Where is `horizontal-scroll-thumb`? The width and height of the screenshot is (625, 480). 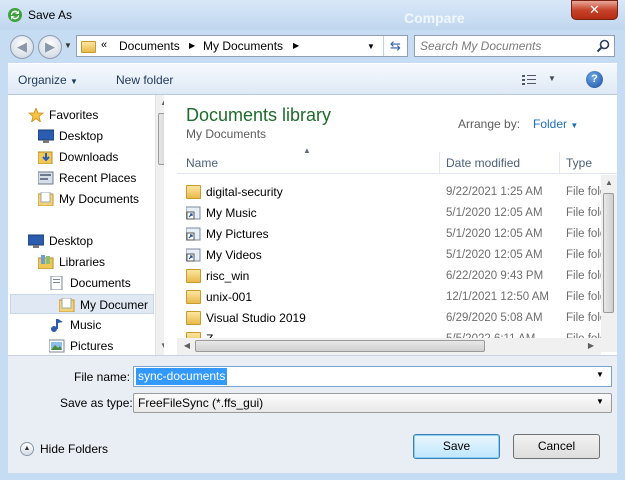 horizontal-scroll-thumb is located at coordinates (340, 346).